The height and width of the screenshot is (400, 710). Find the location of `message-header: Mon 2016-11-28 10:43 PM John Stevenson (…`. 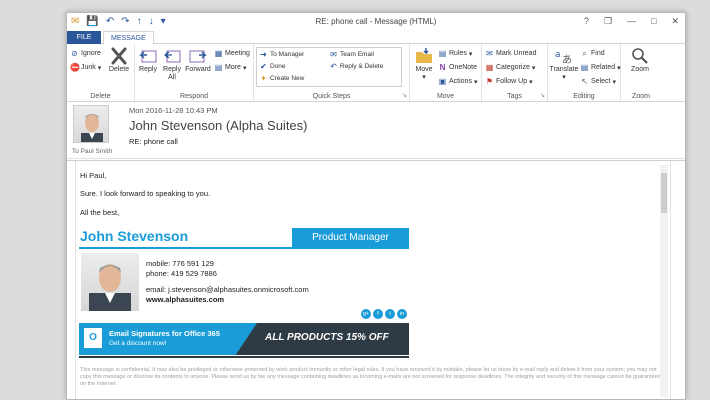

message-header: Mon 2016-11-28 10:43 PM John Stevenson (… is located at coordinates (376, 131).